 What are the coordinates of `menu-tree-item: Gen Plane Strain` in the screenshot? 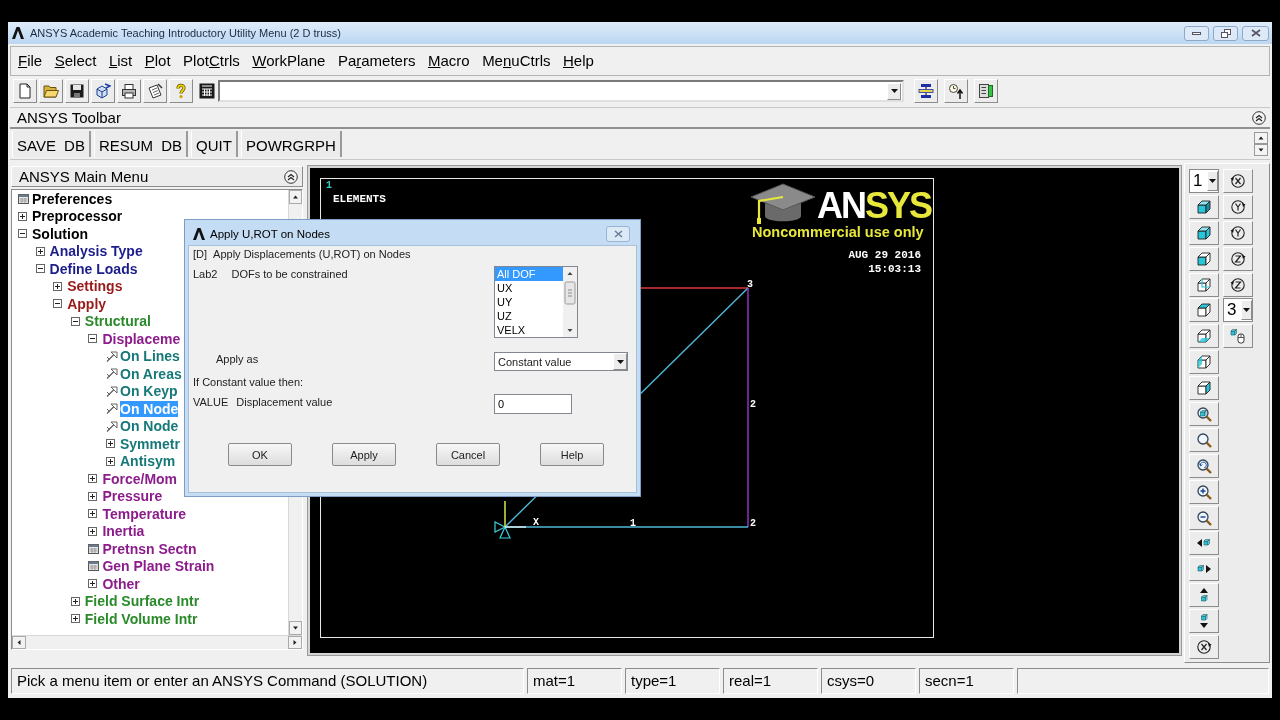 It's located at (158, 566).